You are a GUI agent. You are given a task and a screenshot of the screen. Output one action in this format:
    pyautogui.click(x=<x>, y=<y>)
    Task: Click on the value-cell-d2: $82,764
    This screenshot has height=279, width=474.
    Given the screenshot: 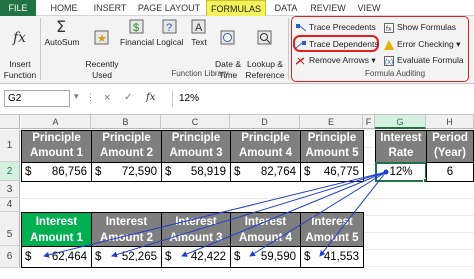 What is the action you would take?
    pyautogui.click(x=265, y=172)
    